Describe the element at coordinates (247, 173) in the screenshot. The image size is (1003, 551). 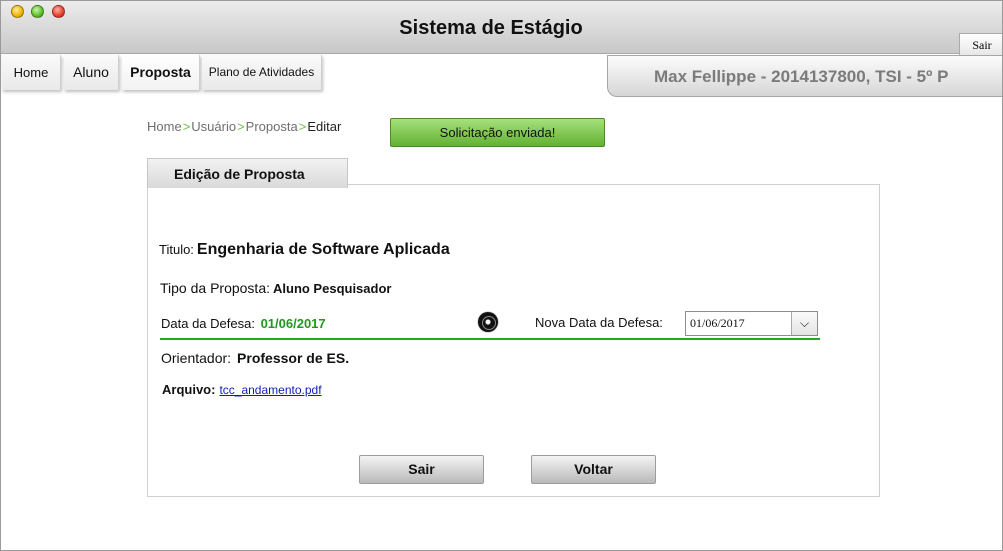
I see `panel-title-tab: Edição de Proposta` at that location.